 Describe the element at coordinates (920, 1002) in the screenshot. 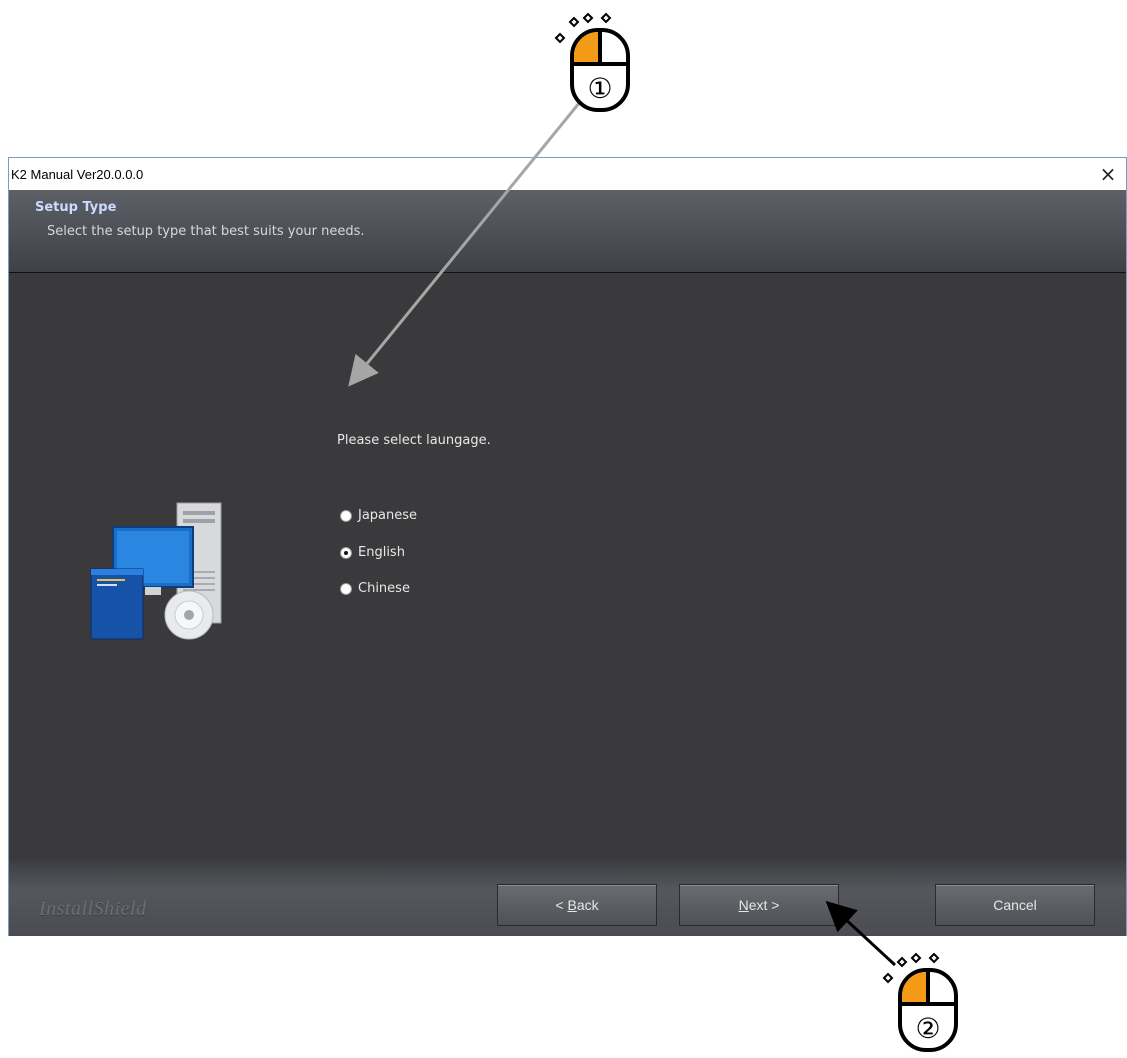

I see `mouse-click-icon-step2: ②` at that location.